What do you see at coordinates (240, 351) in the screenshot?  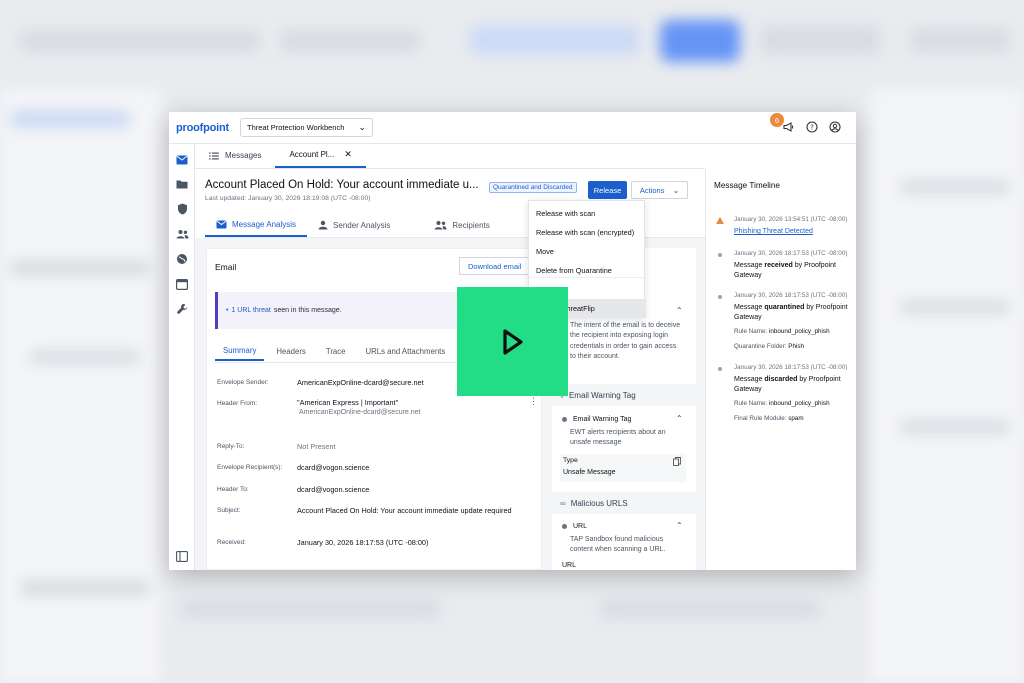 I see `subtab-summary: Summary` at bounding box center [240, 351].